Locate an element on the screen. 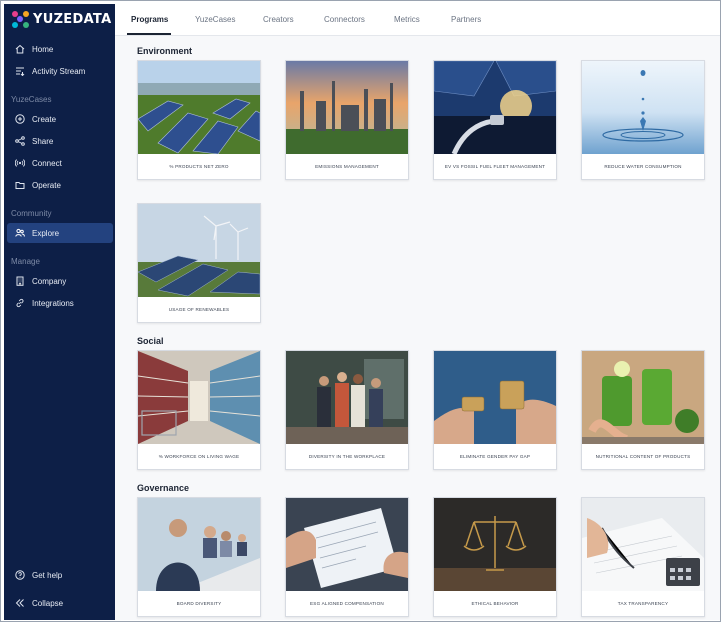 This screenshot has width=721, height=622. sidebar-item-connect: Connect is located at coordinates (60, 163).